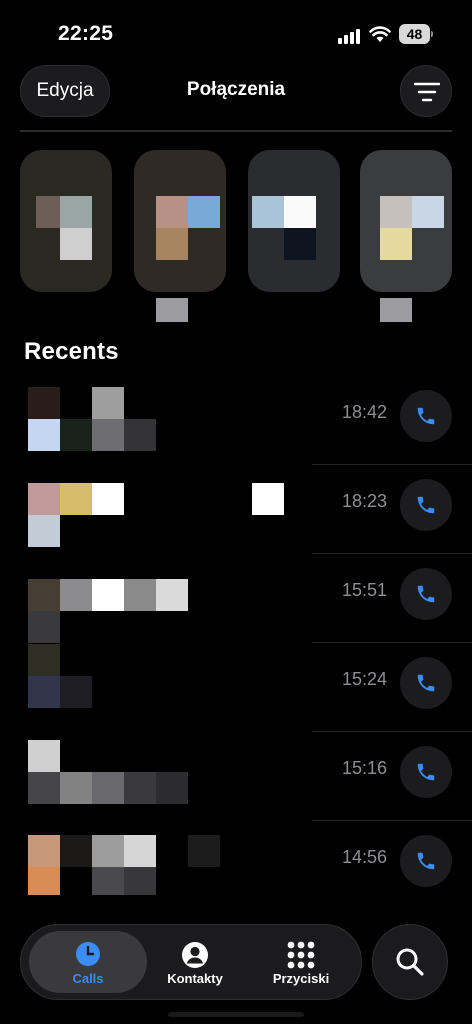  What do you see at coordinates (236, 688) in the screenshot?
I see `recent-call-row: 15:24` at bounding box center [236, 688].